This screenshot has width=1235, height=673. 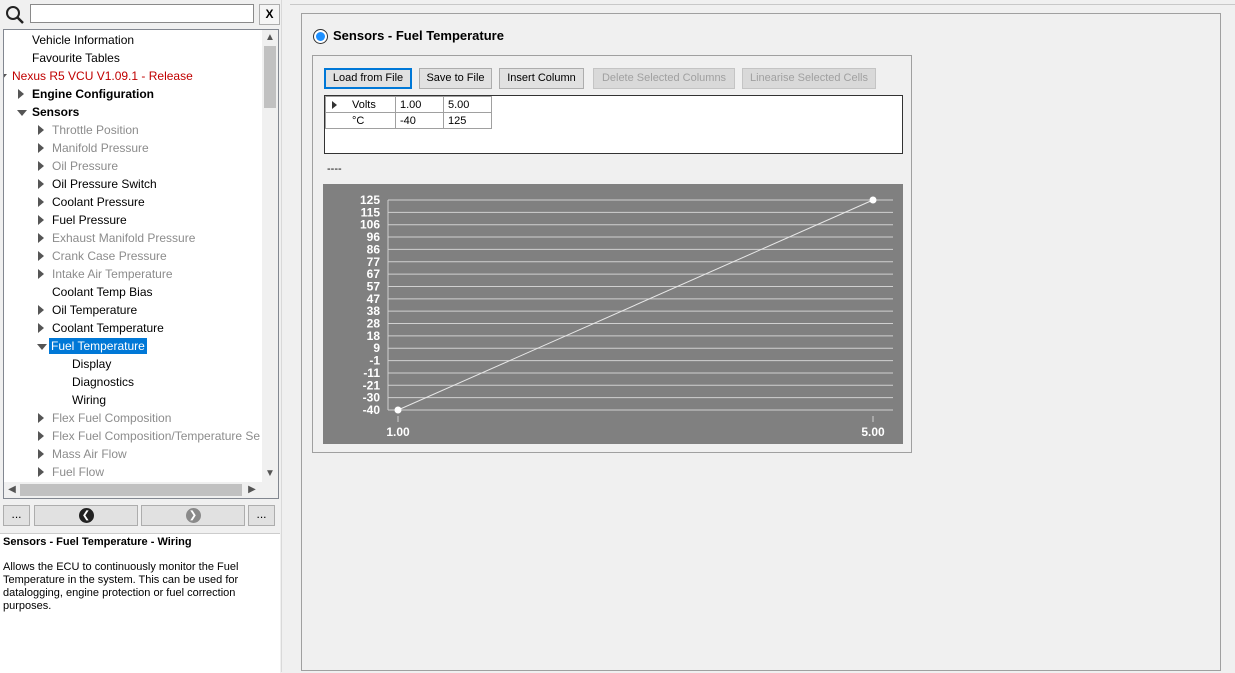 I want to click on tree-item: Engine Configuration, so click(x=133, y=94).